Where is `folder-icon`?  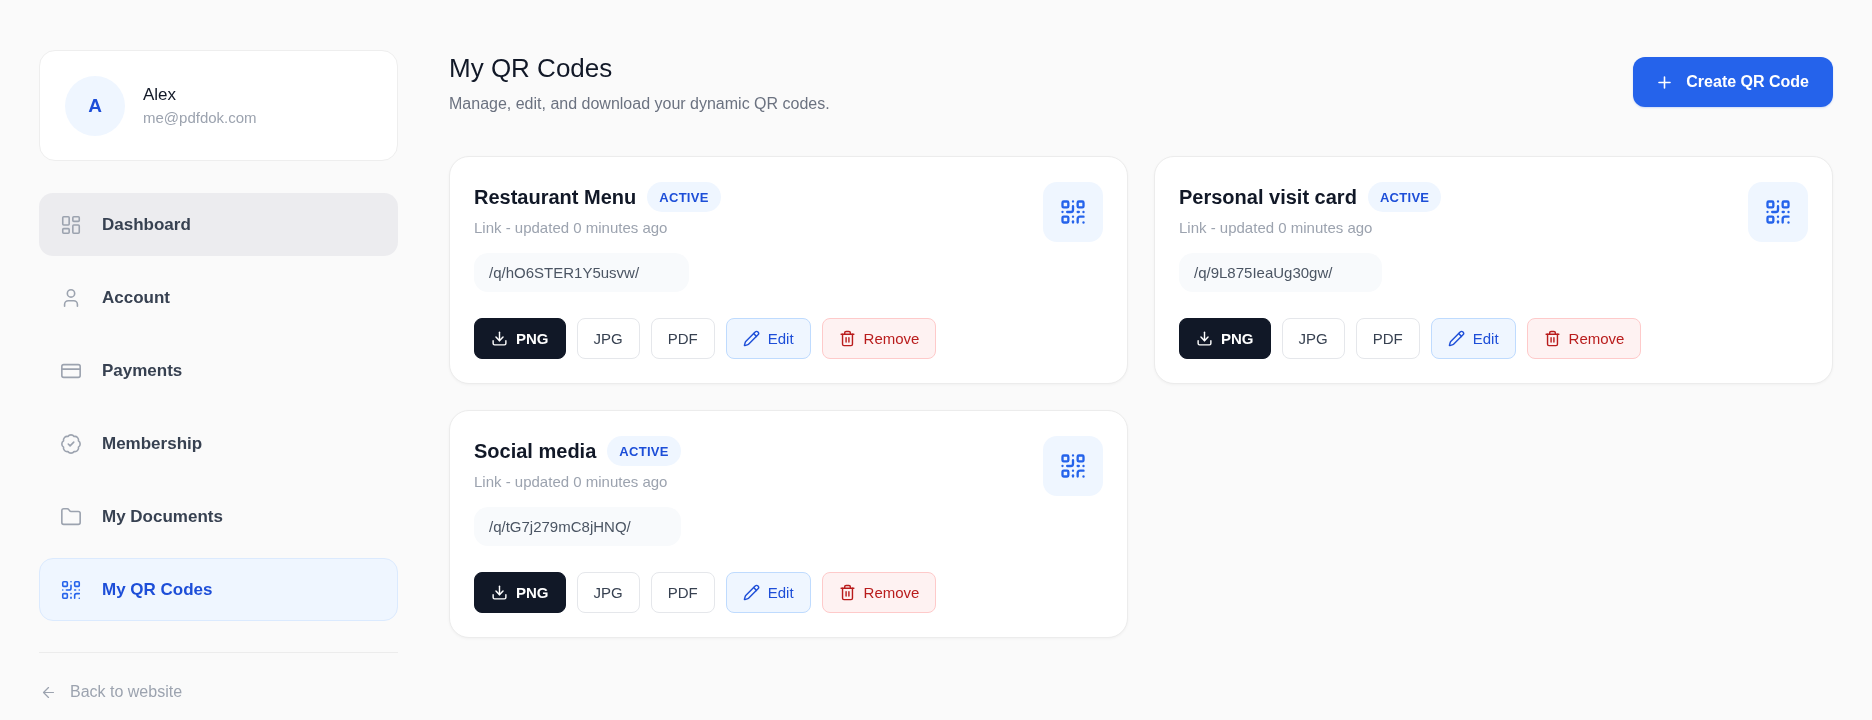
folder-icon is located at coordinates (71, 516).